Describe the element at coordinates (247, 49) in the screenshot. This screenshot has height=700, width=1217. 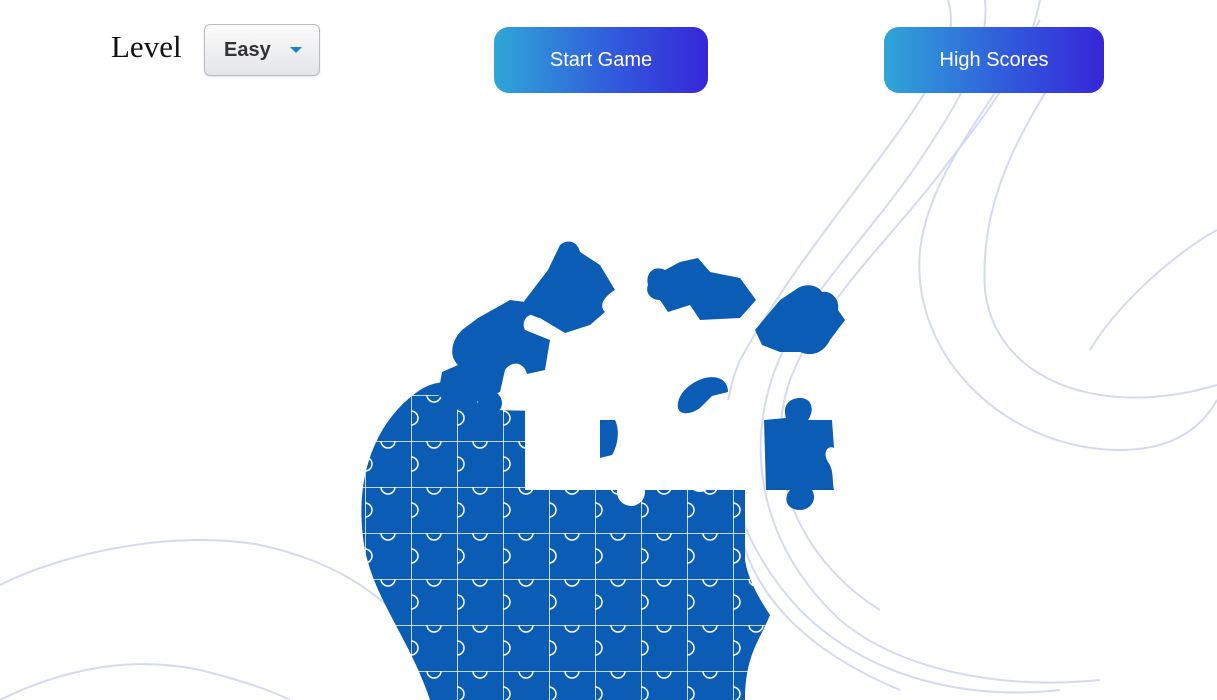
I see `level-dropdown-value: Easy` at that location.